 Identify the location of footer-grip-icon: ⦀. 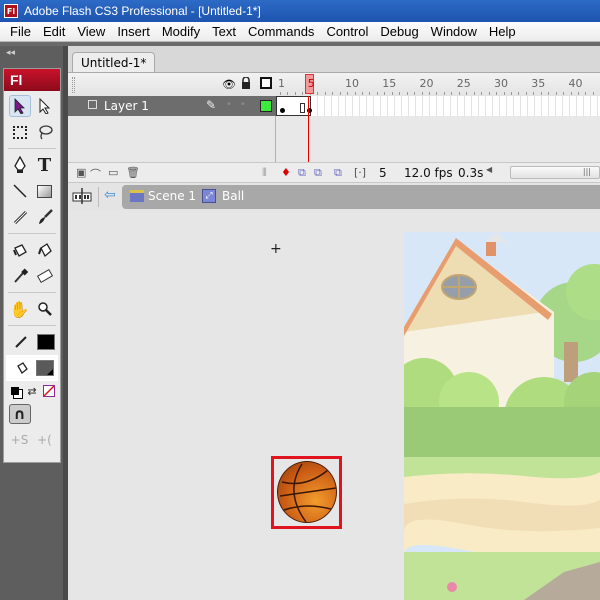
(264, 173).